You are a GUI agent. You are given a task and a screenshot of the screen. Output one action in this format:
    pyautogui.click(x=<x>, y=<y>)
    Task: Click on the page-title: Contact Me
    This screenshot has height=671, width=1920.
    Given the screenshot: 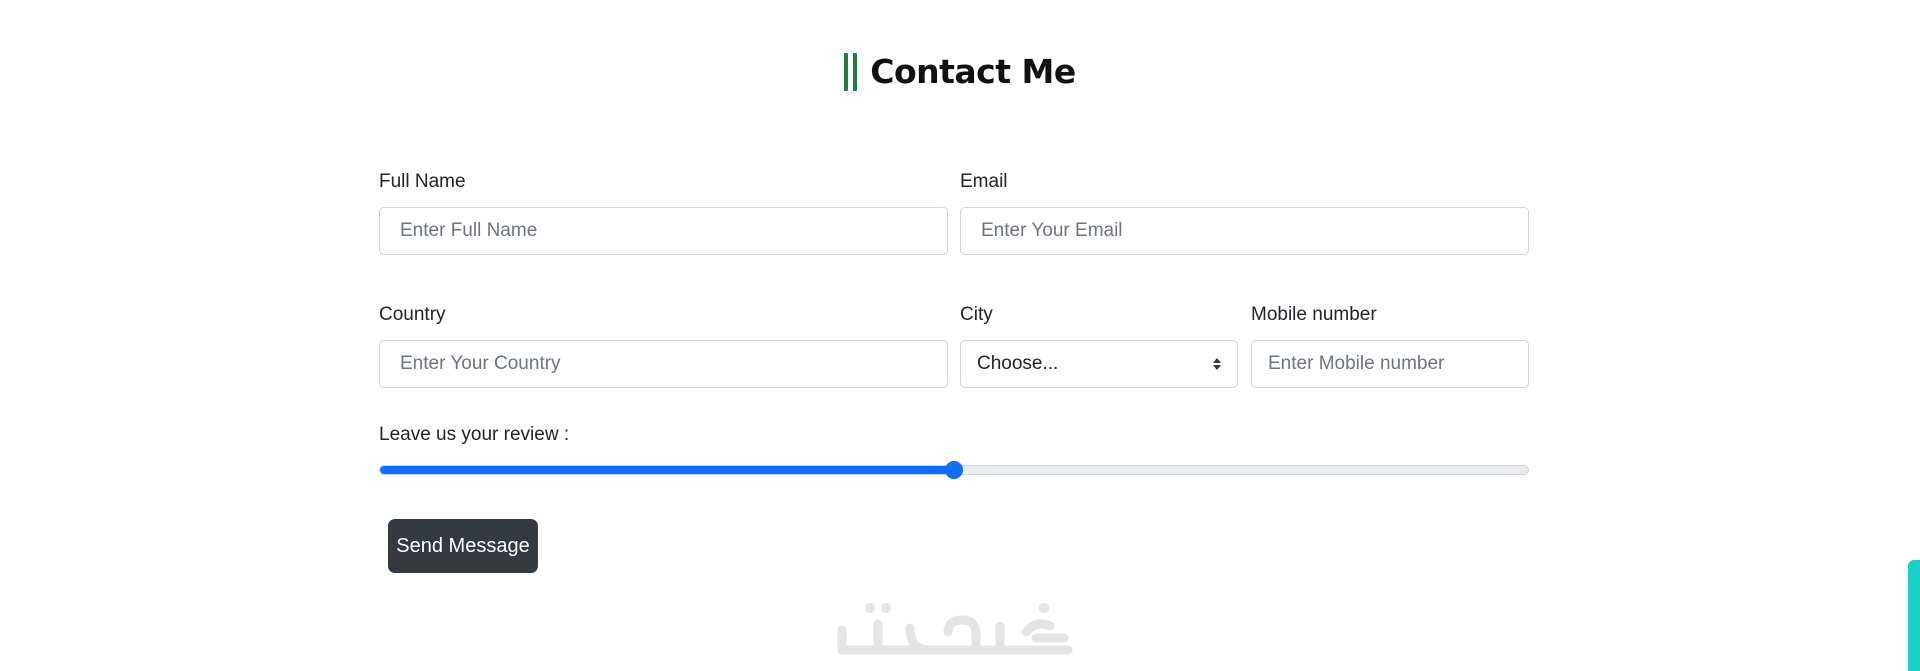 What is the action you would take?
    pyautogui.click(x=960, y=71)
    